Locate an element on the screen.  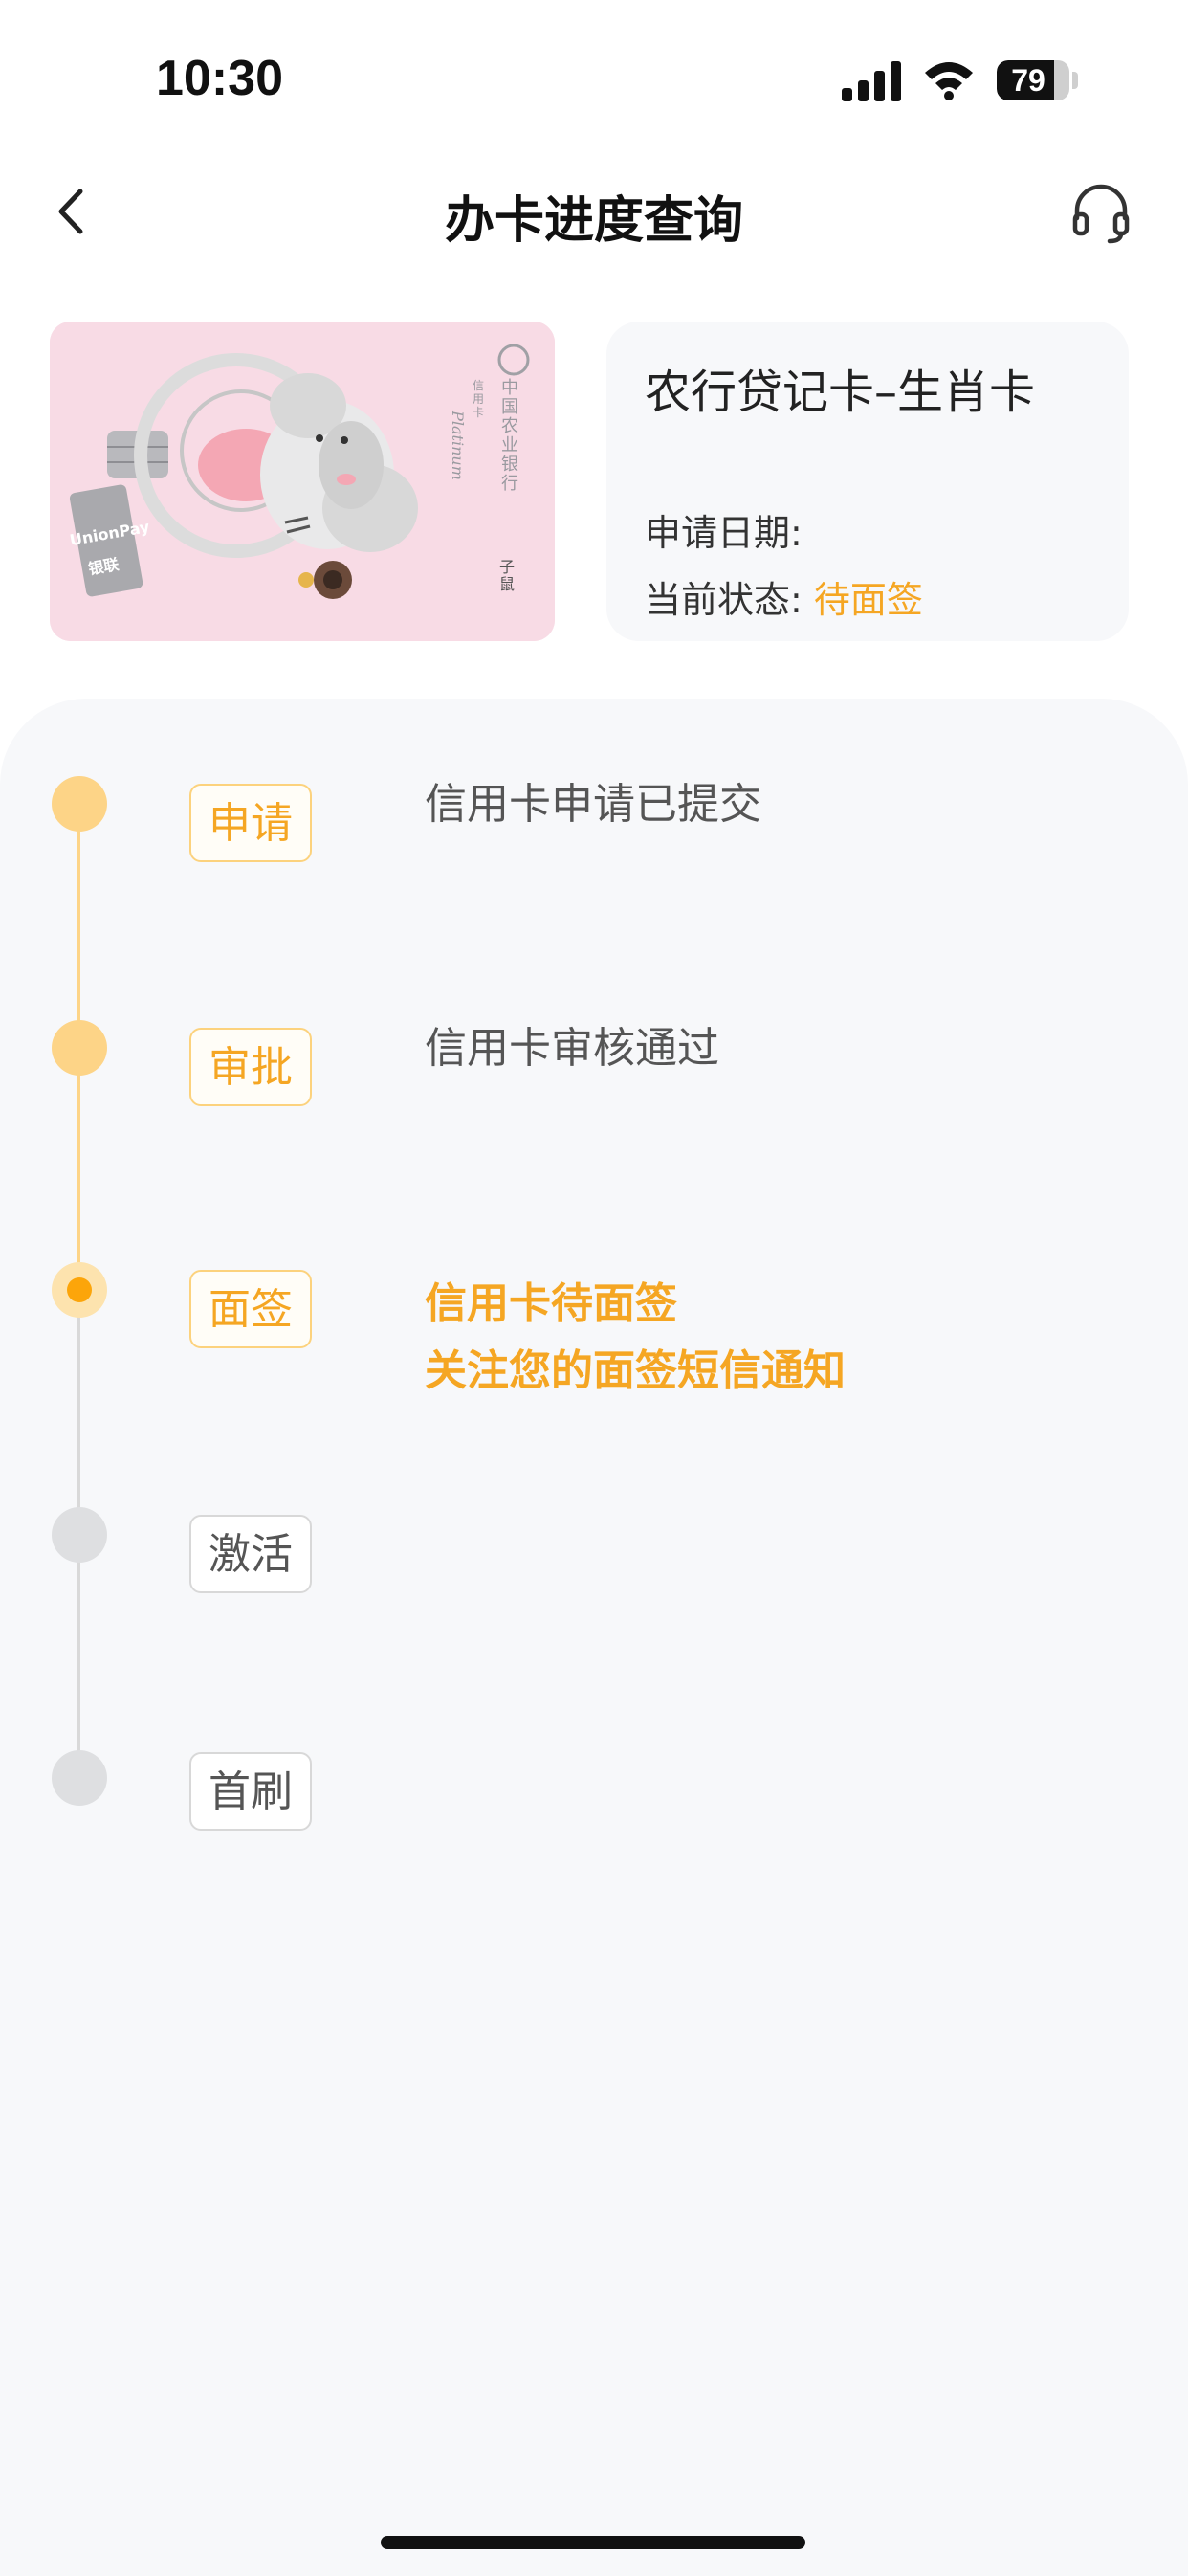
status-time: 10:30 is located at coordinates (219, 78).